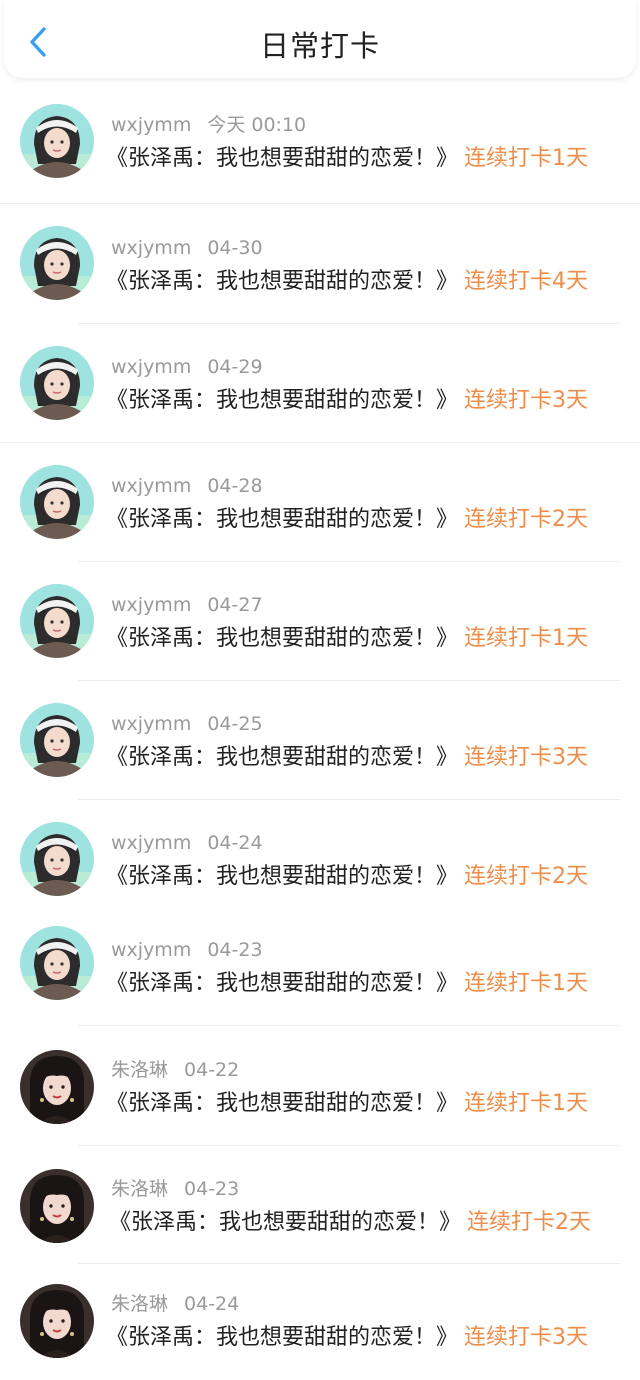 This screenshot has width=640, height=1380. Describe the element at coordinates (320, 740) in the screenshot. I see `checkin-item: wxjymm 04-25 《张泽禹：我也想要甜甜的恋爱！》 连续打卡3天` at that location.